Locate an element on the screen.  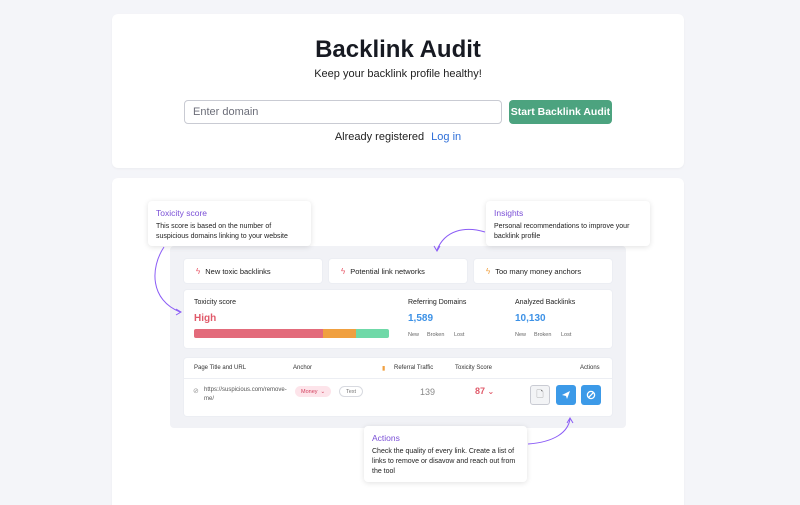
add-to-list-button: 🗋 is located at coordinates (540, 395).